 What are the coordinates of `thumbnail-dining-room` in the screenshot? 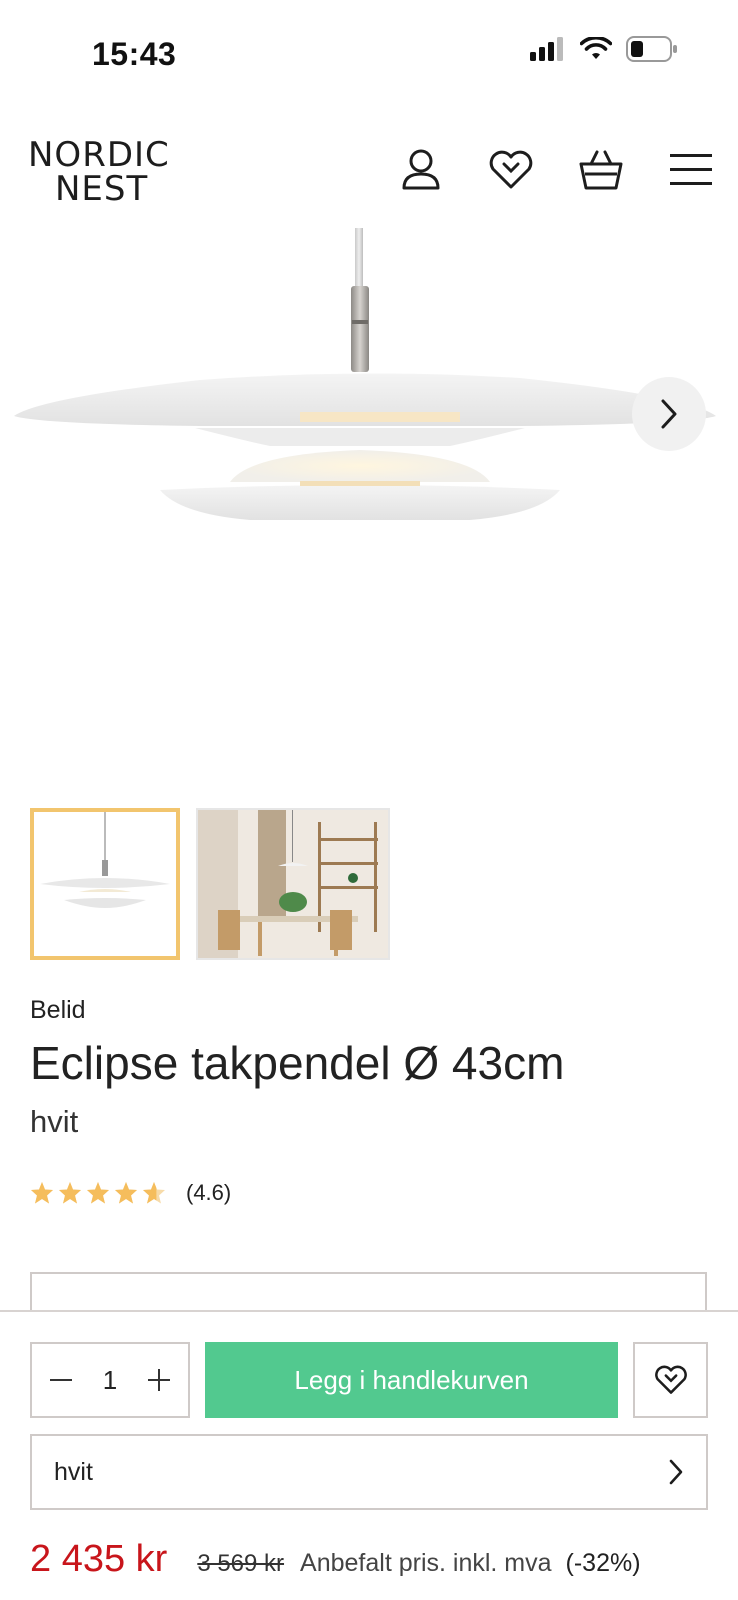 It's located at (293, 884).